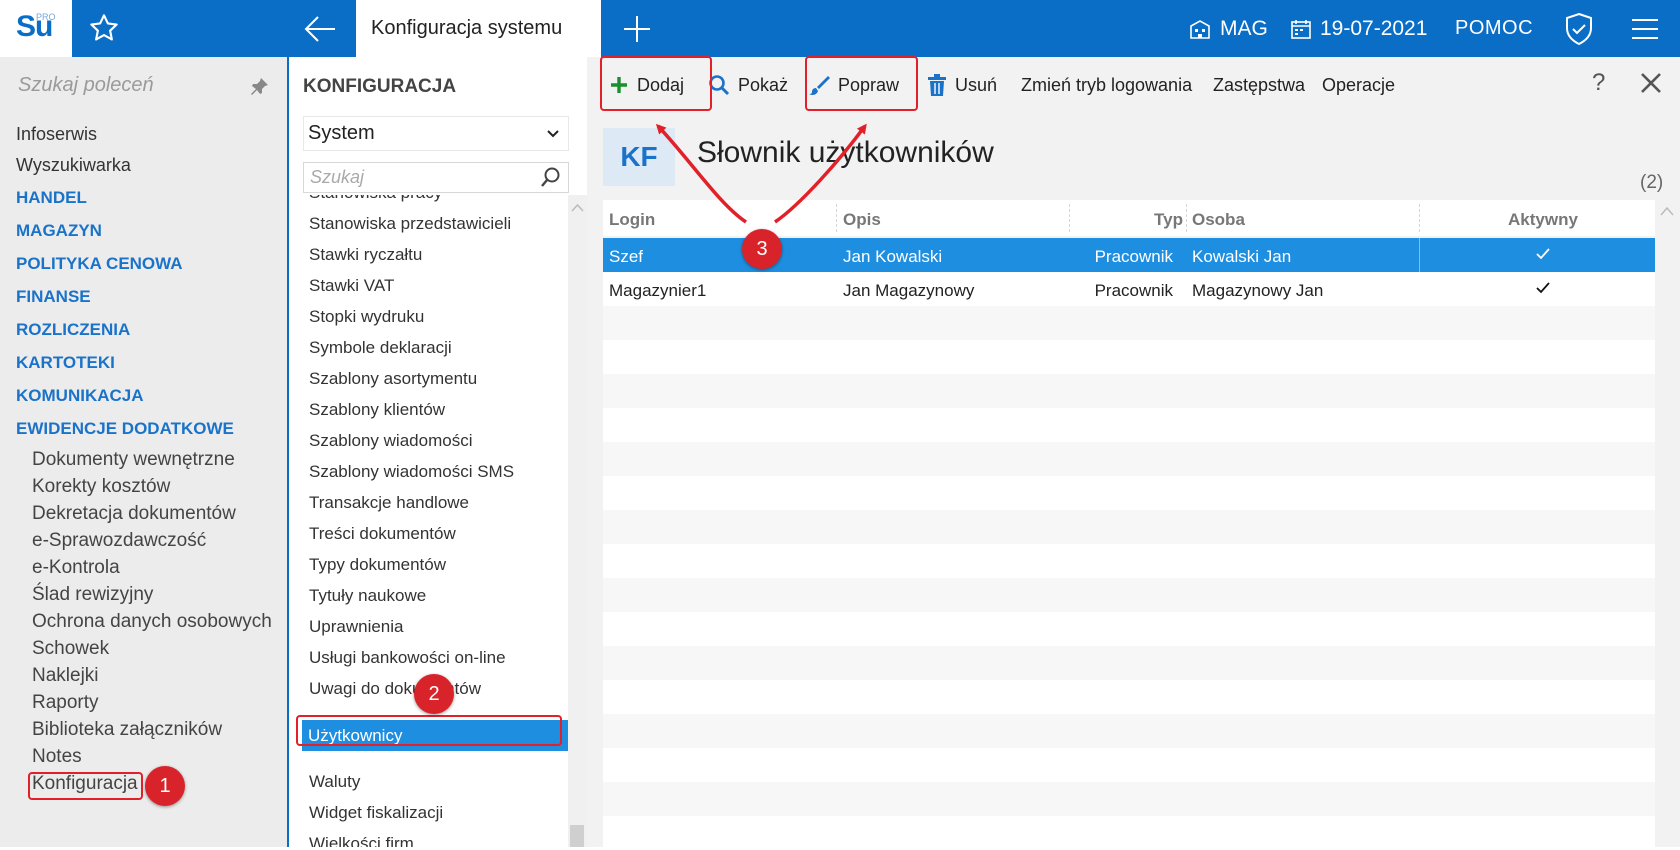 This screenshot has height=850, width=1680. I want to click on nav-section-ewidencje-dodatkowe: EWIDENCJE DODATKOWE, so click(125, 429).